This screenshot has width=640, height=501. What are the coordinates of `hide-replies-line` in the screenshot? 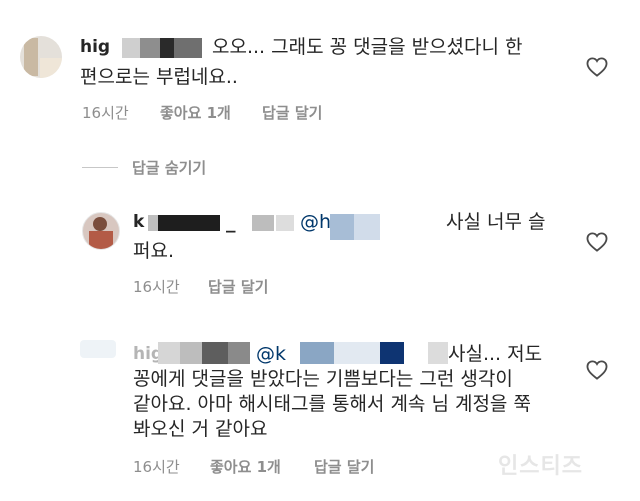 It's located at (100, 167).